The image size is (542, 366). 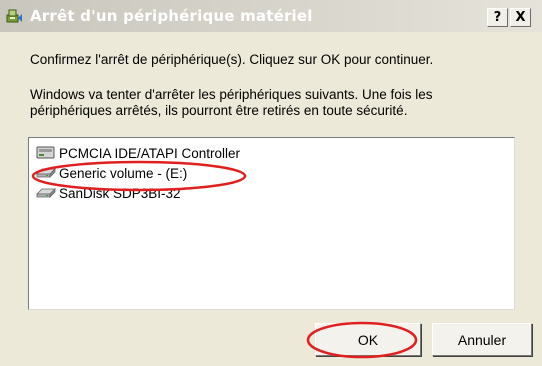 I want to click on help-button: ?, so click(x=497, y=17).